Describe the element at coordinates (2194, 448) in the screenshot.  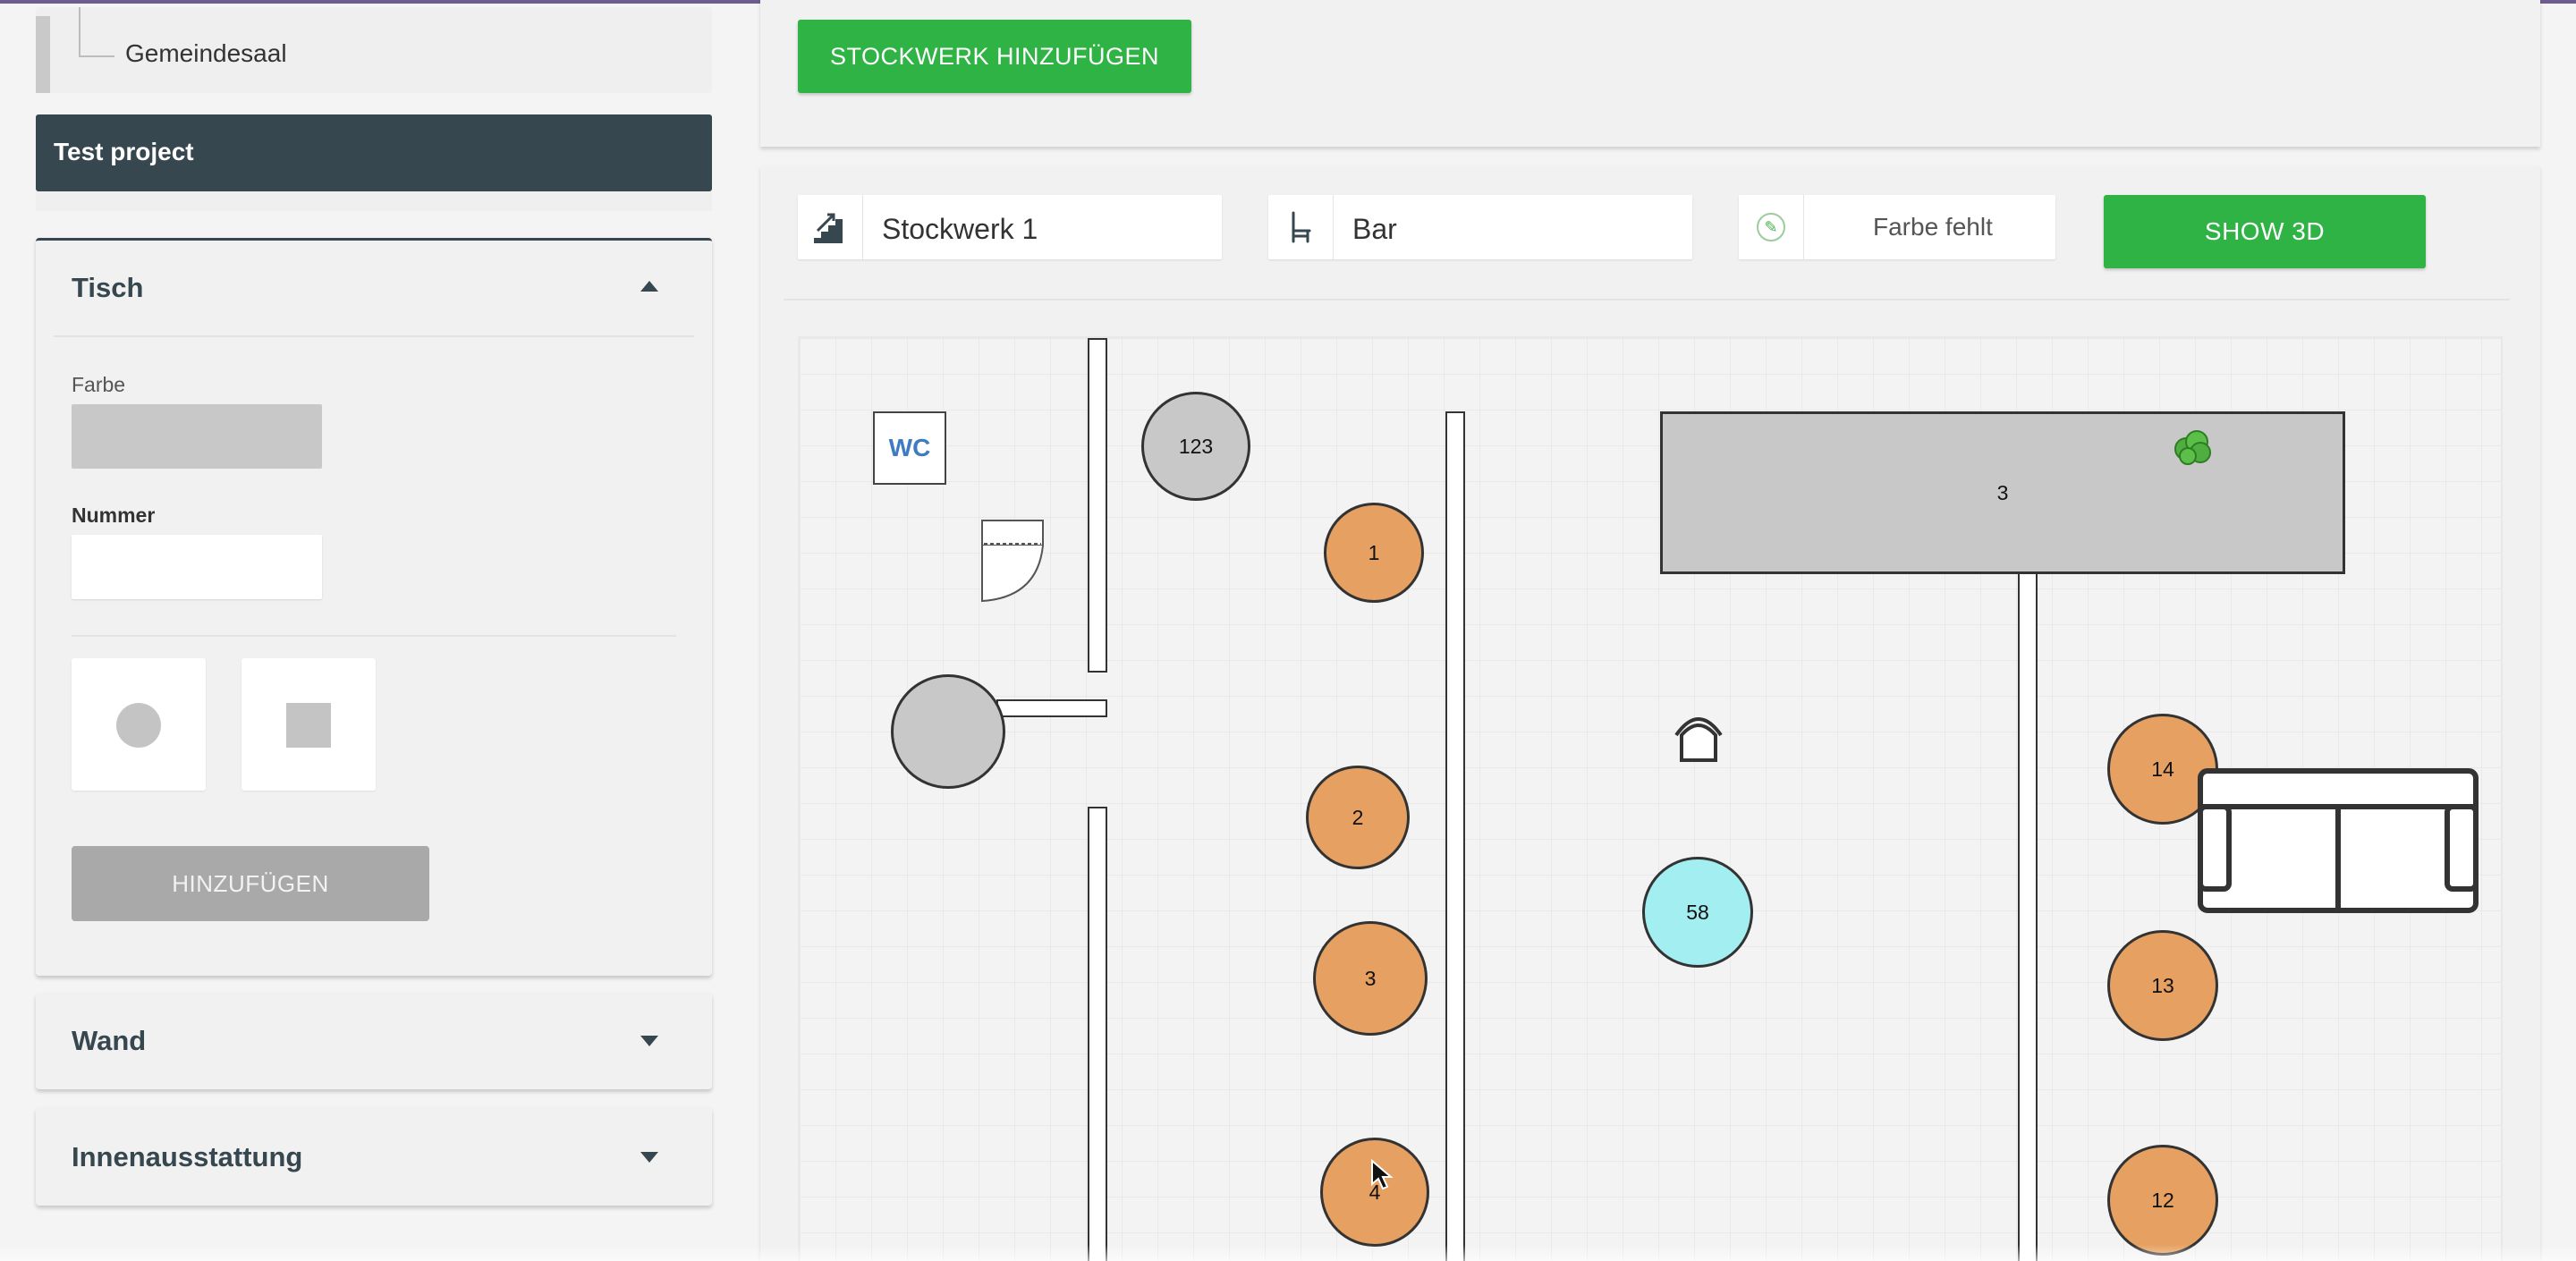
I see `plant-icon` at that location.